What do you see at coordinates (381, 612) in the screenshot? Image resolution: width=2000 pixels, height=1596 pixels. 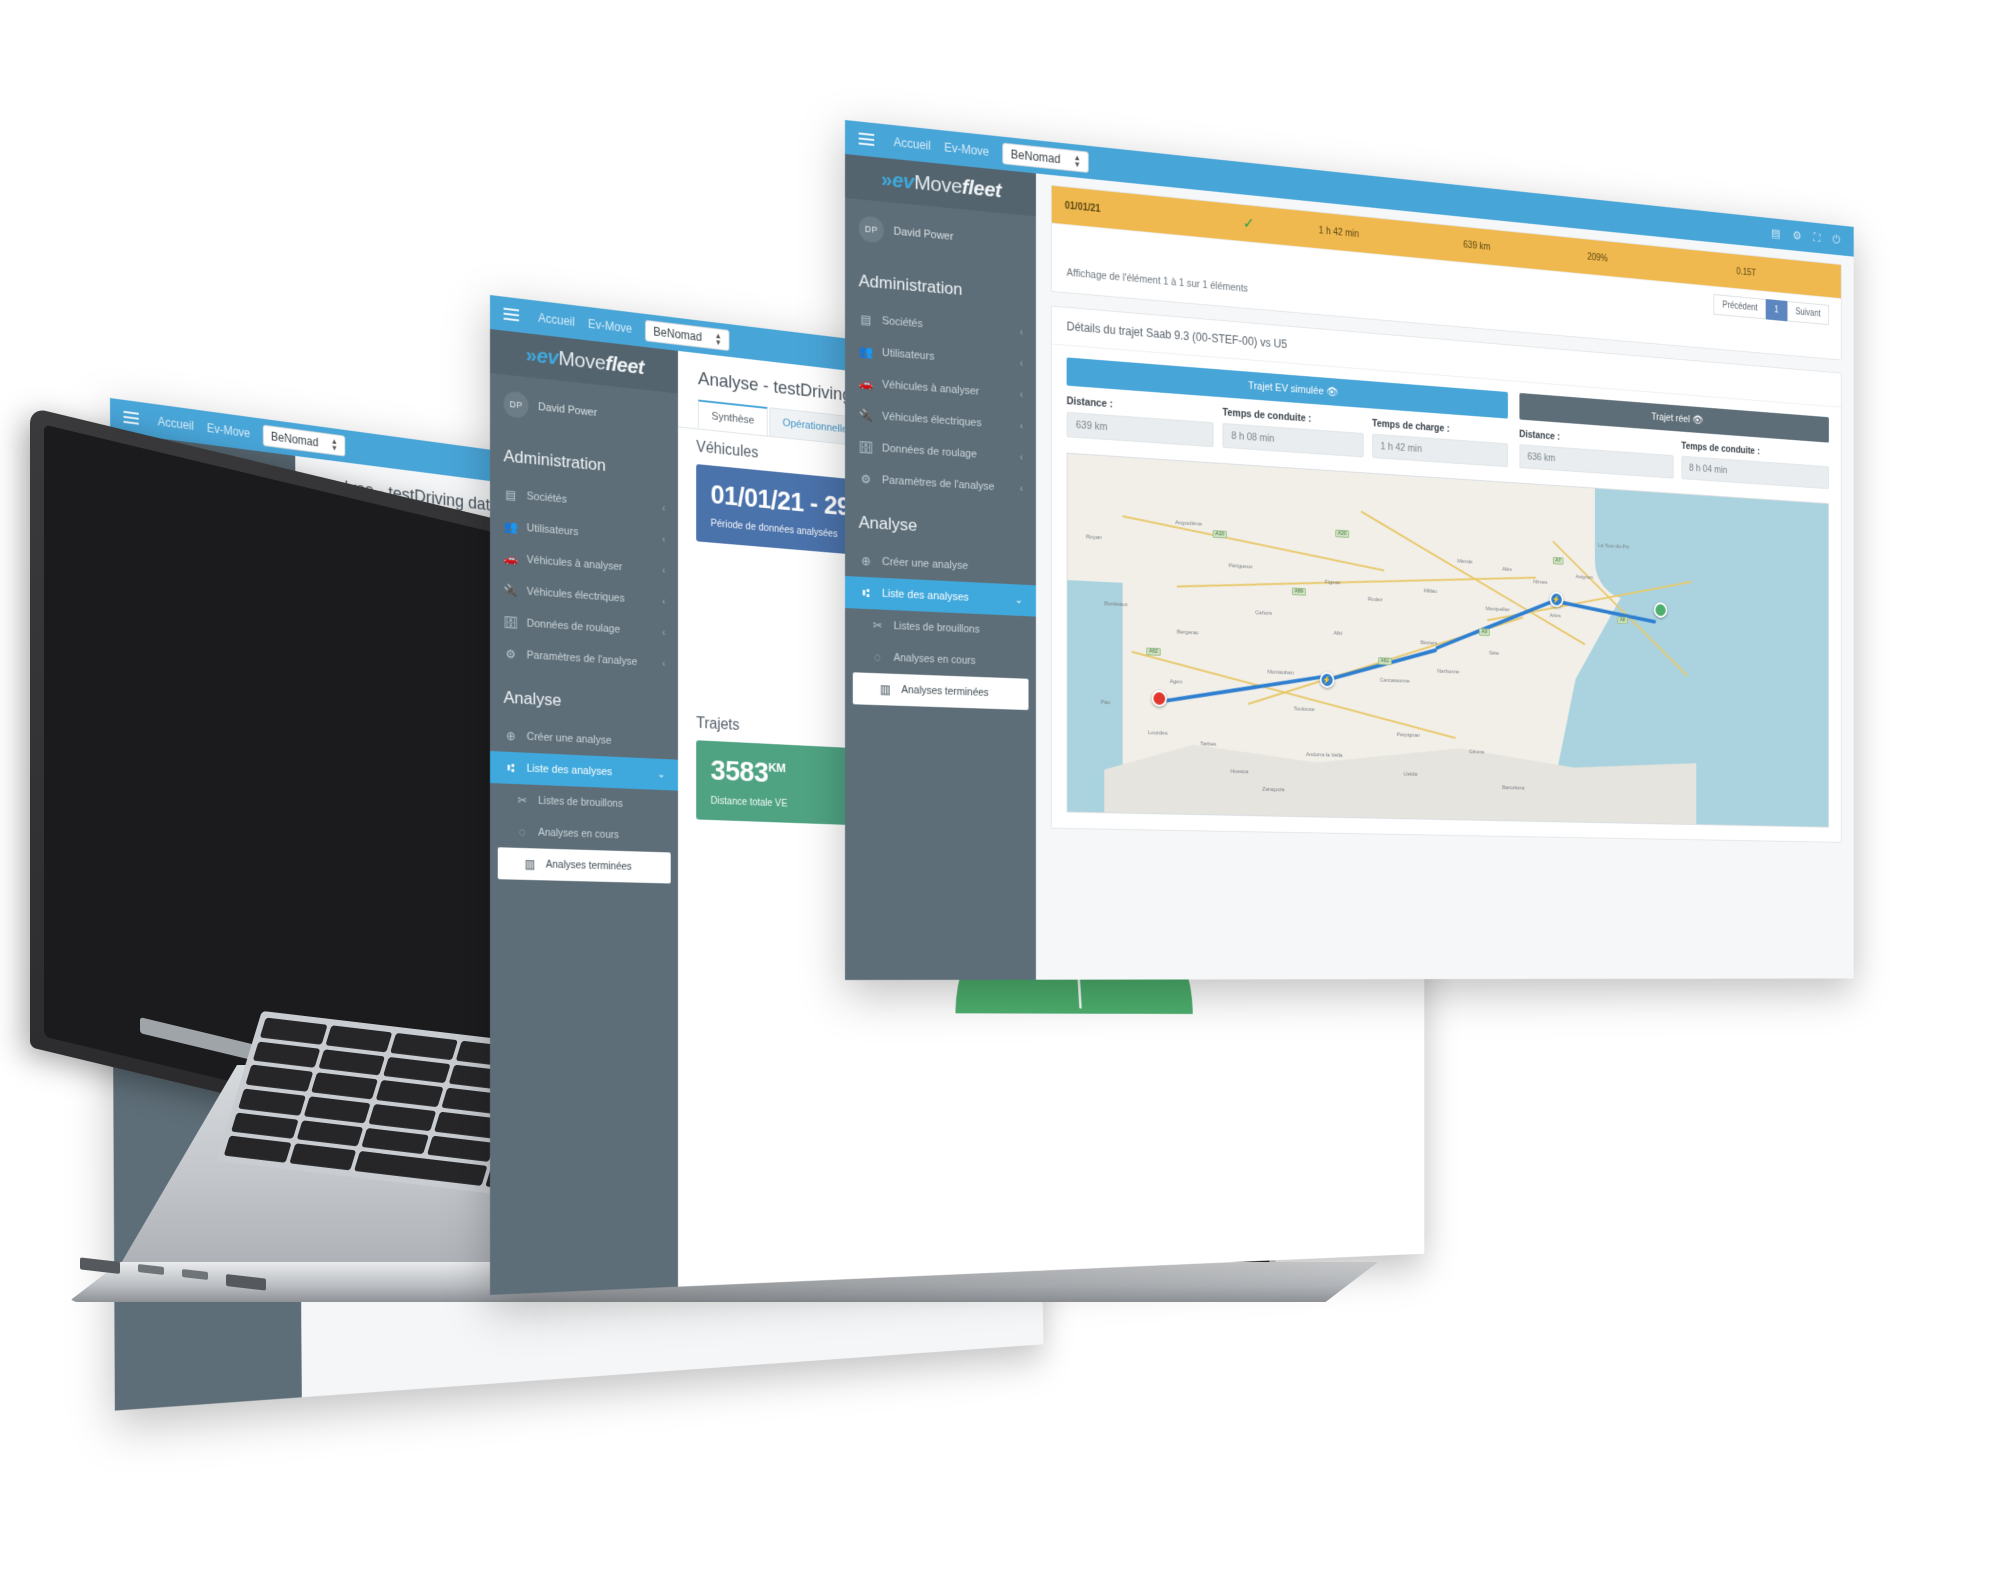 I see `page-size-select: 10 ⇅` at bounding box center [381, 612].